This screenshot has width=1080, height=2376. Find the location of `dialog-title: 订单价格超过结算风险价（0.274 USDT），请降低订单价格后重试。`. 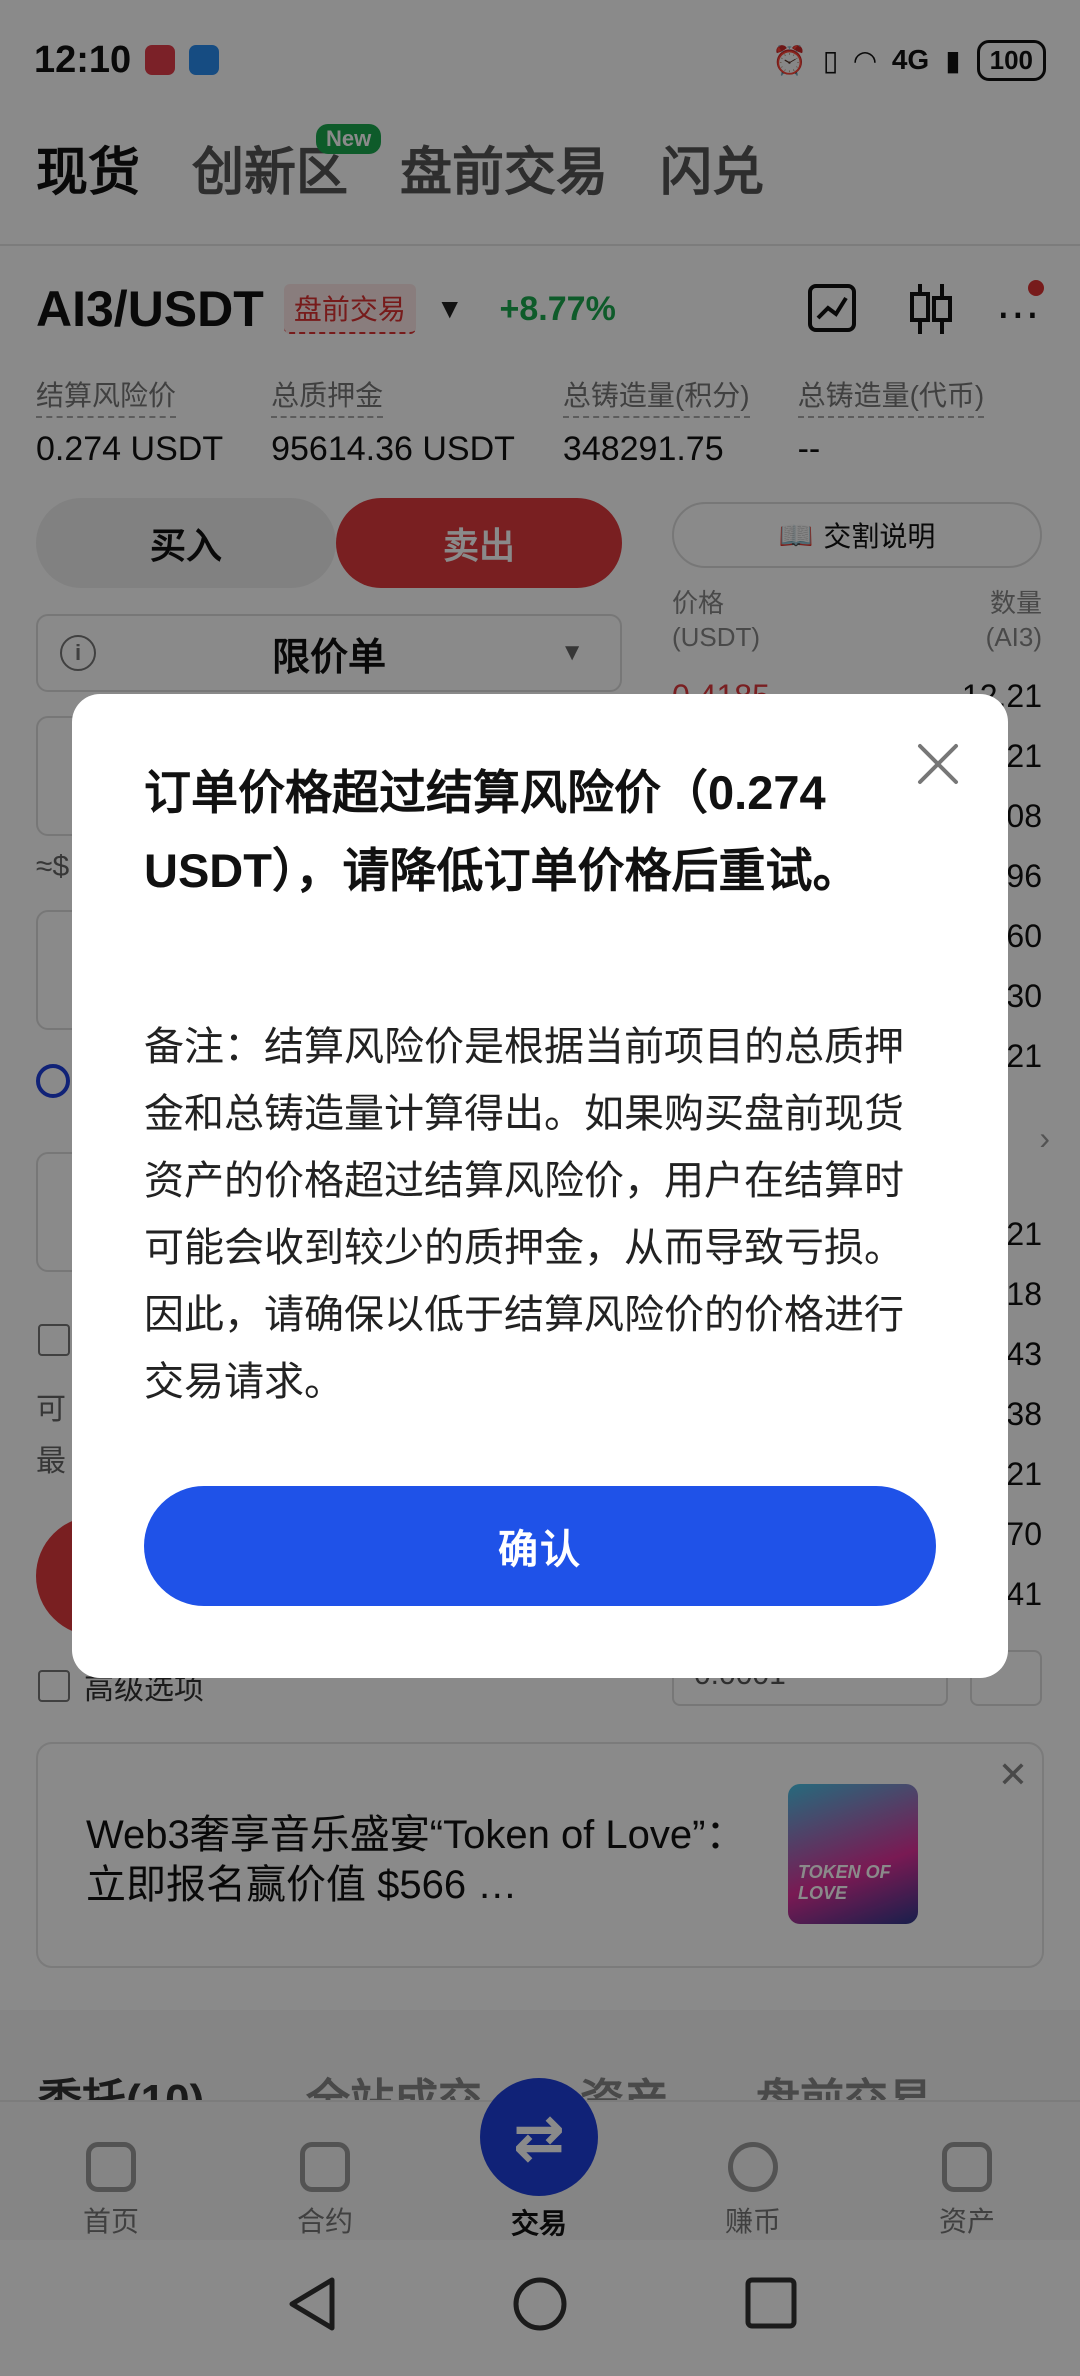

dialog-title: 订单价格超过结算风险价（0.274 USDT），请降低订单价格后重试。 is located at coordinates (502, 831).